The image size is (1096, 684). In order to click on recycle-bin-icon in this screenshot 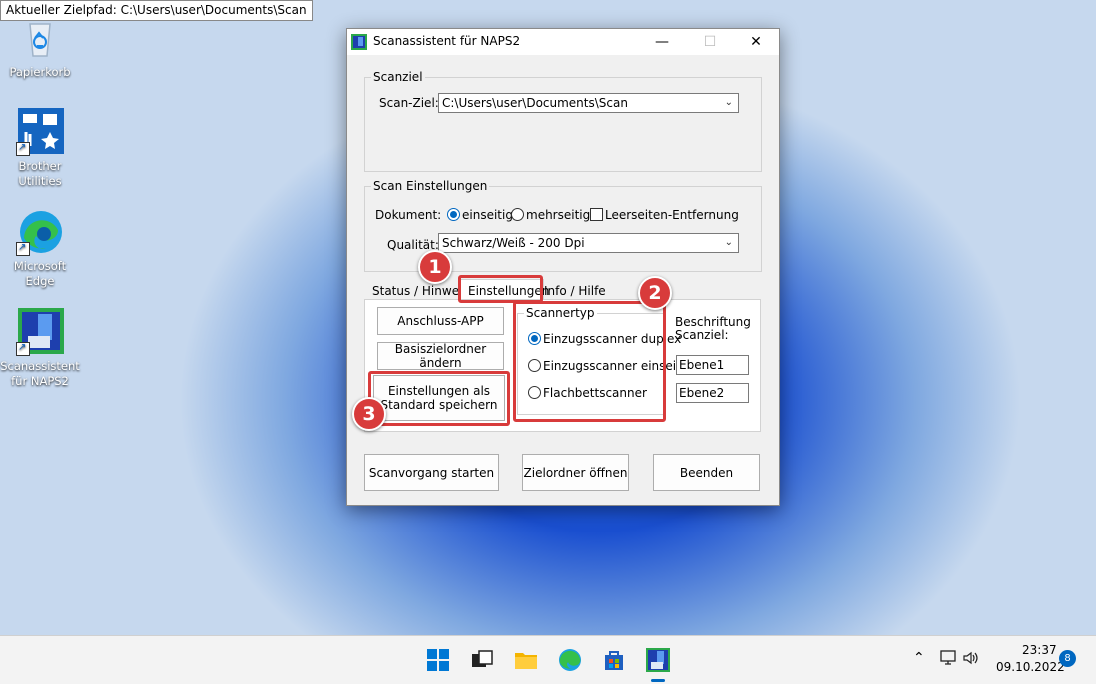, I will do `click(40, 38)`.